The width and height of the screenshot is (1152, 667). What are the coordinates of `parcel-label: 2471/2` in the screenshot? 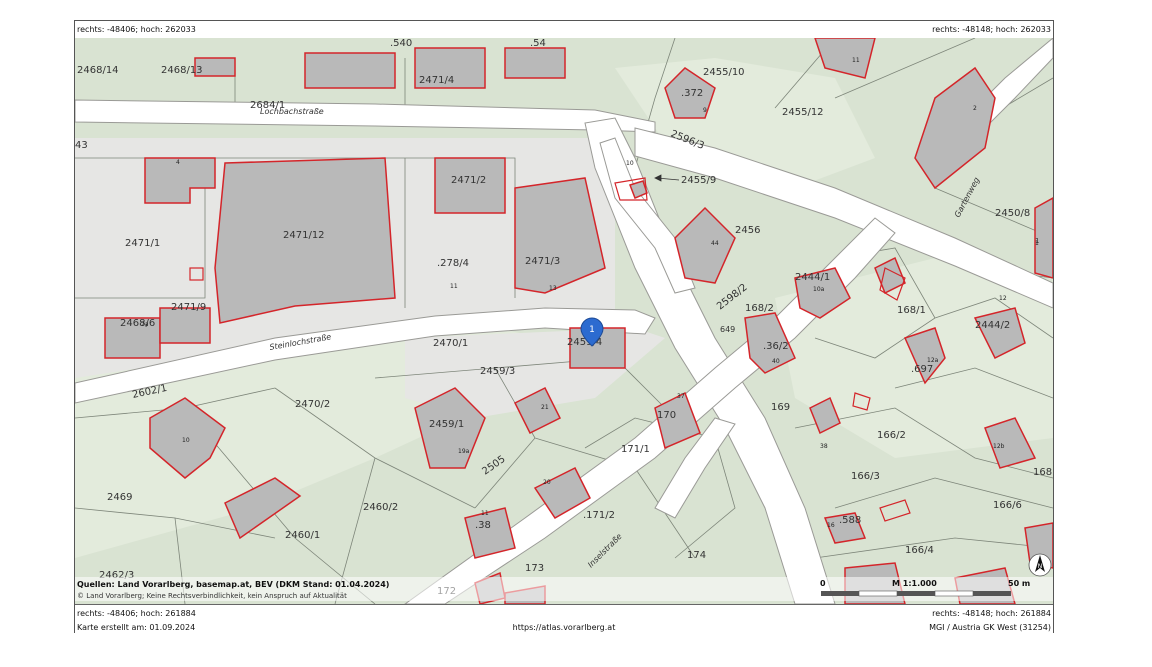 It's located at (468, 180).